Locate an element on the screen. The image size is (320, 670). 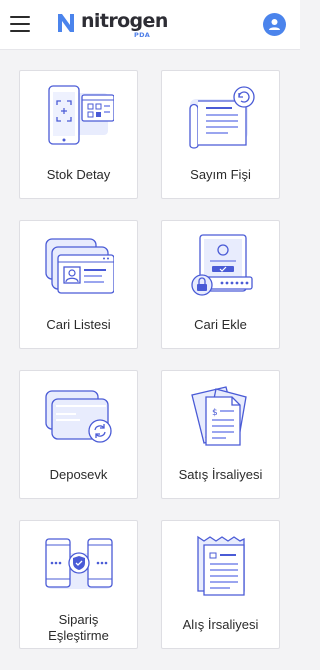
menu-tile-label: Cari Listesi is located at coordinates (78, 324).